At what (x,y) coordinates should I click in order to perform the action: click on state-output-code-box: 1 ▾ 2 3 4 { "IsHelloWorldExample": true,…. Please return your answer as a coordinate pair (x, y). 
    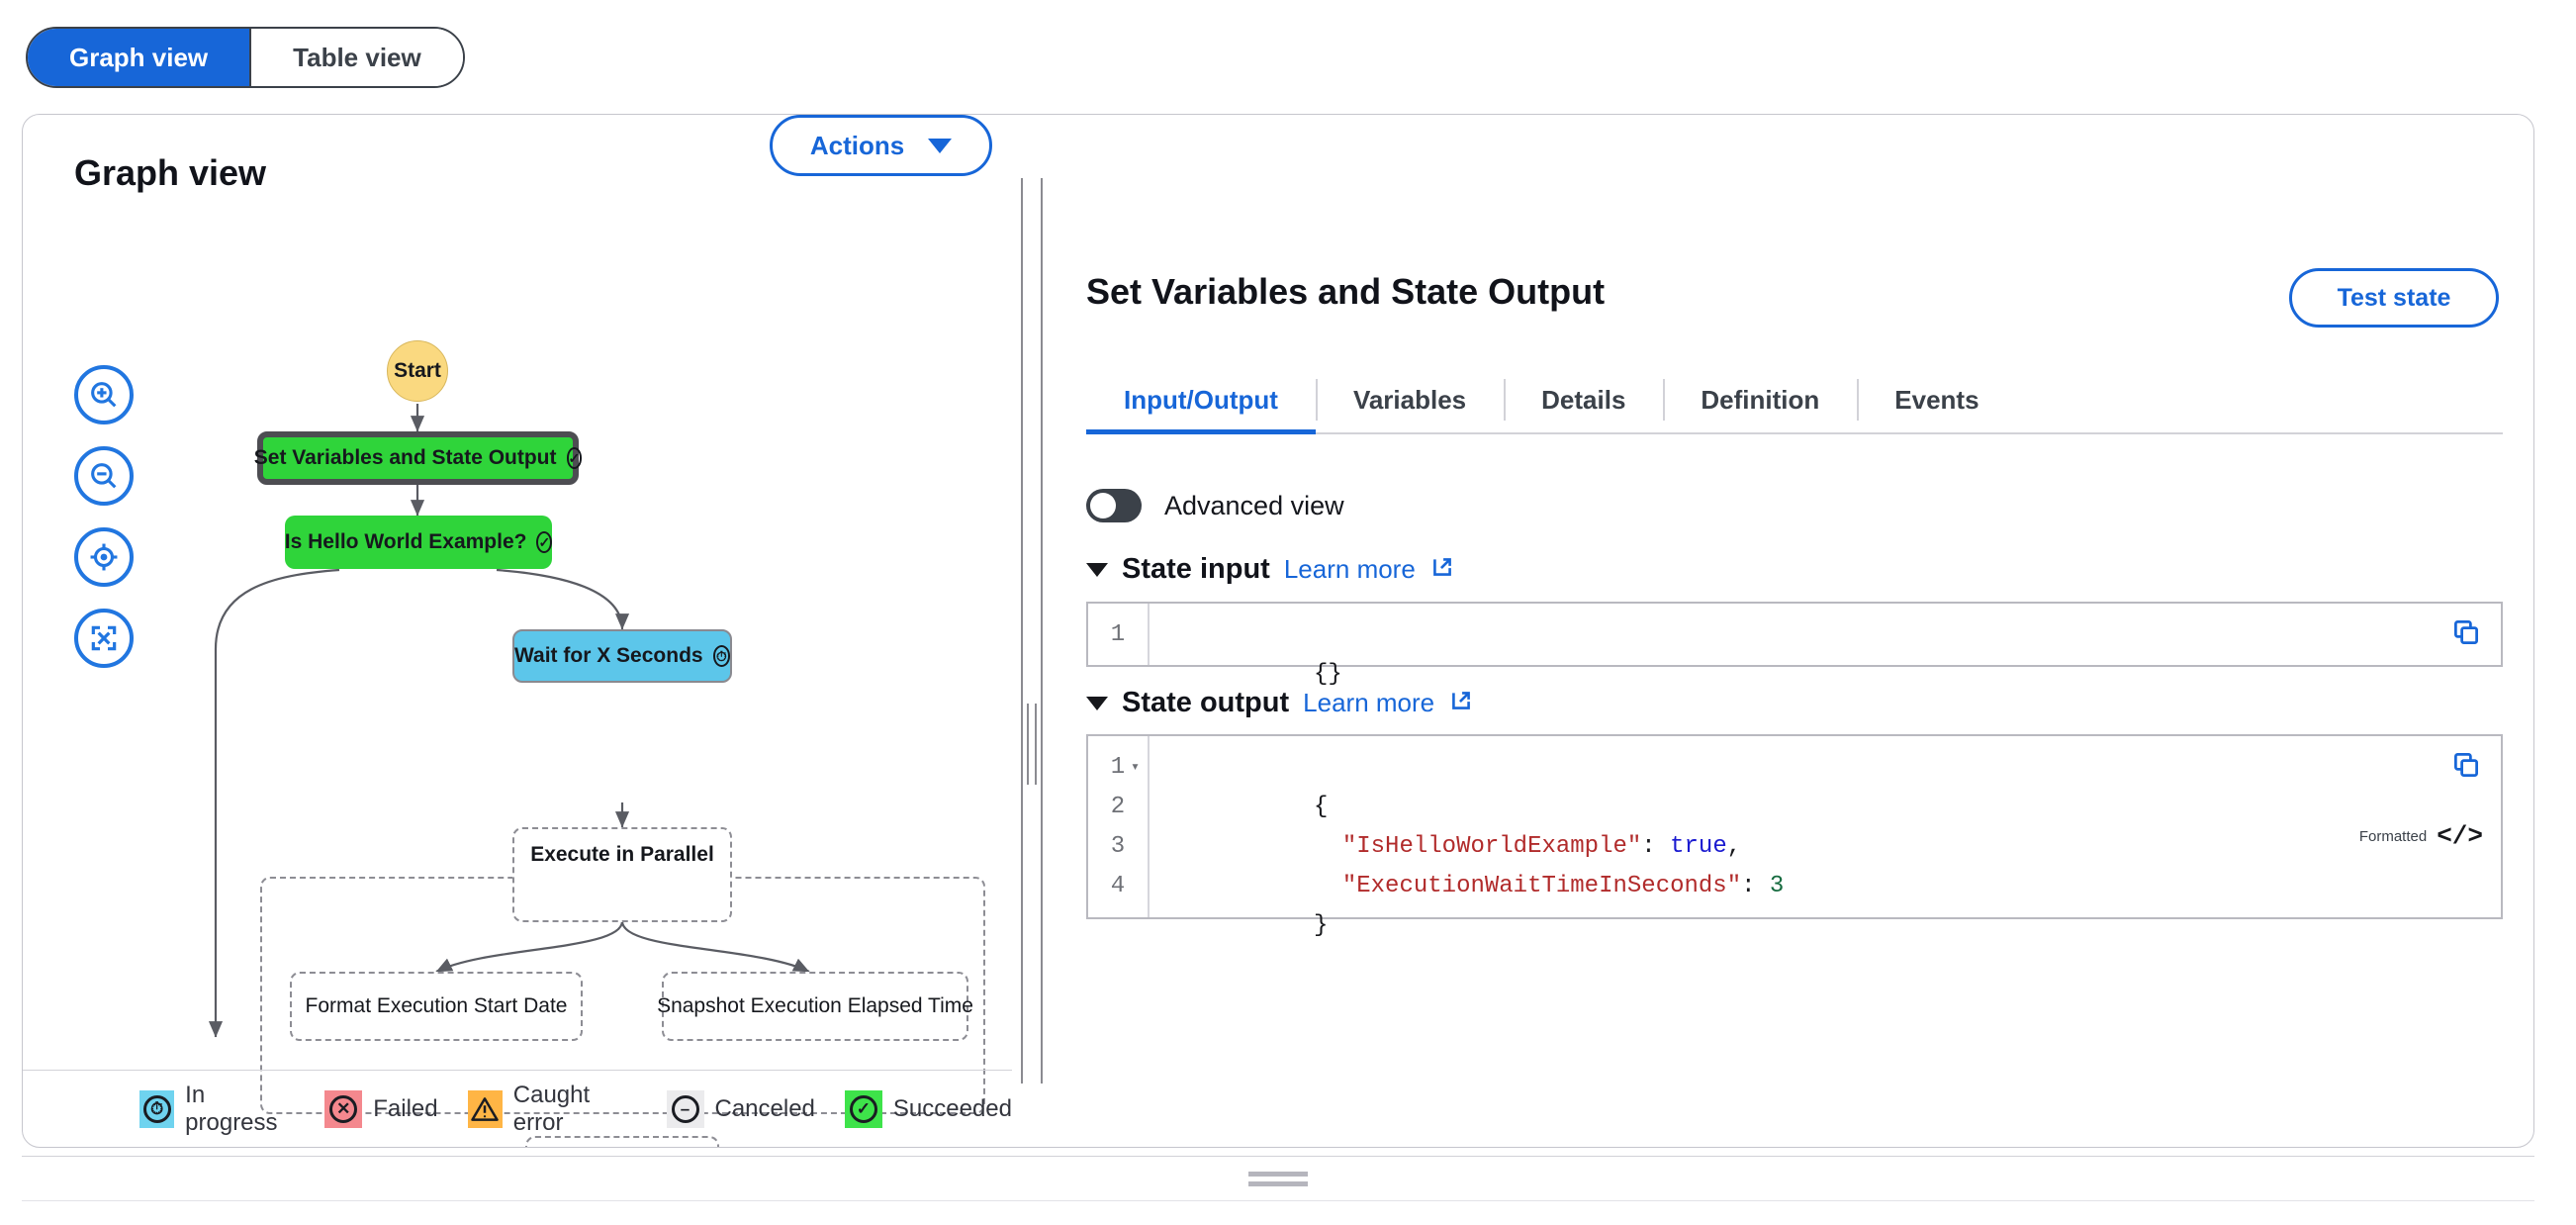
    Looking at the image, I should click on (1794, 836).